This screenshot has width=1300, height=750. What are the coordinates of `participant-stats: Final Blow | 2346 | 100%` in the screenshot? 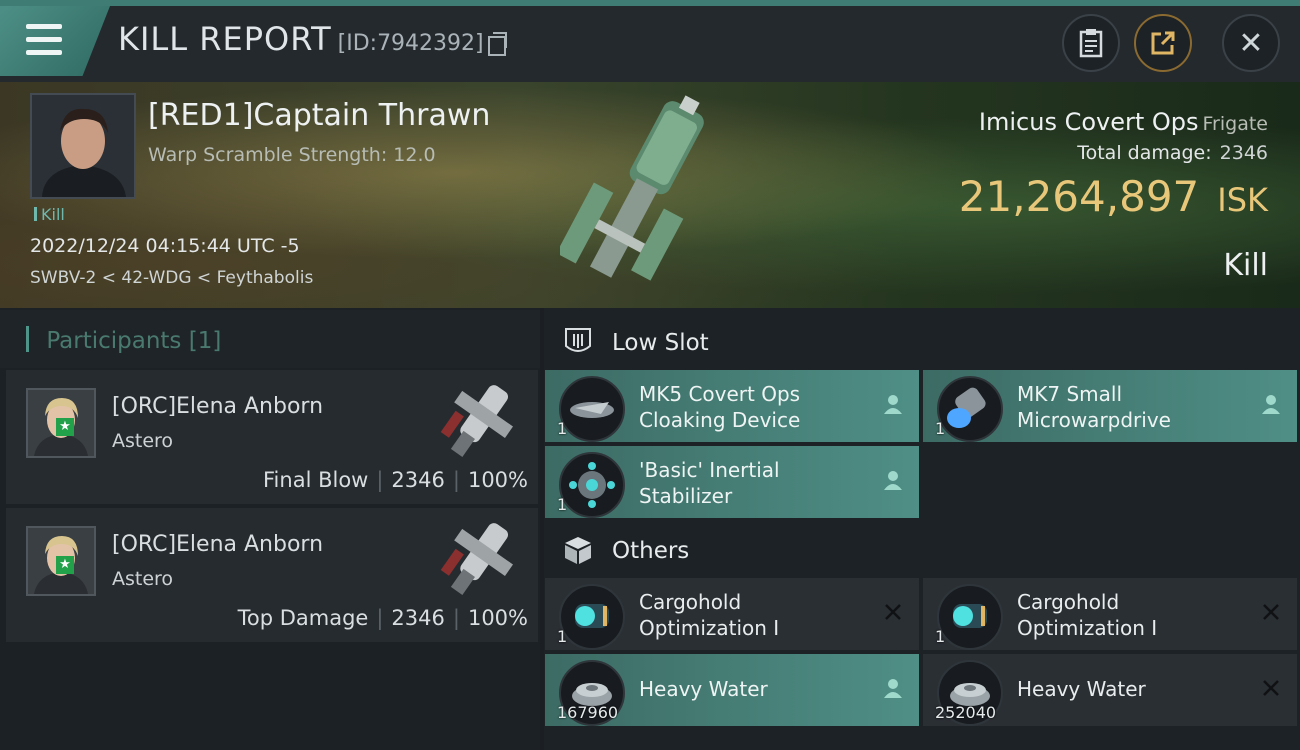 It's located at (395, 480).